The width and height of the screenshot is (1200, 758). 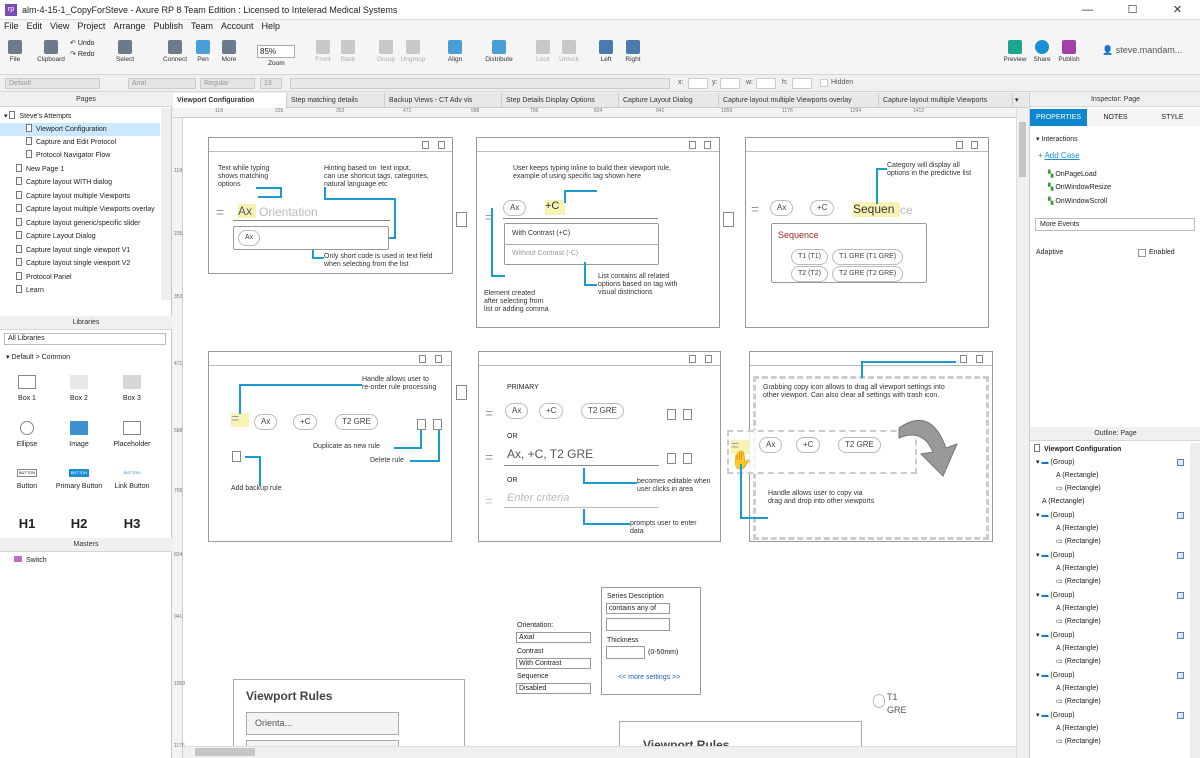 I want to click on t2gre-chip: T2 GRE, so click(x=602, y=411).